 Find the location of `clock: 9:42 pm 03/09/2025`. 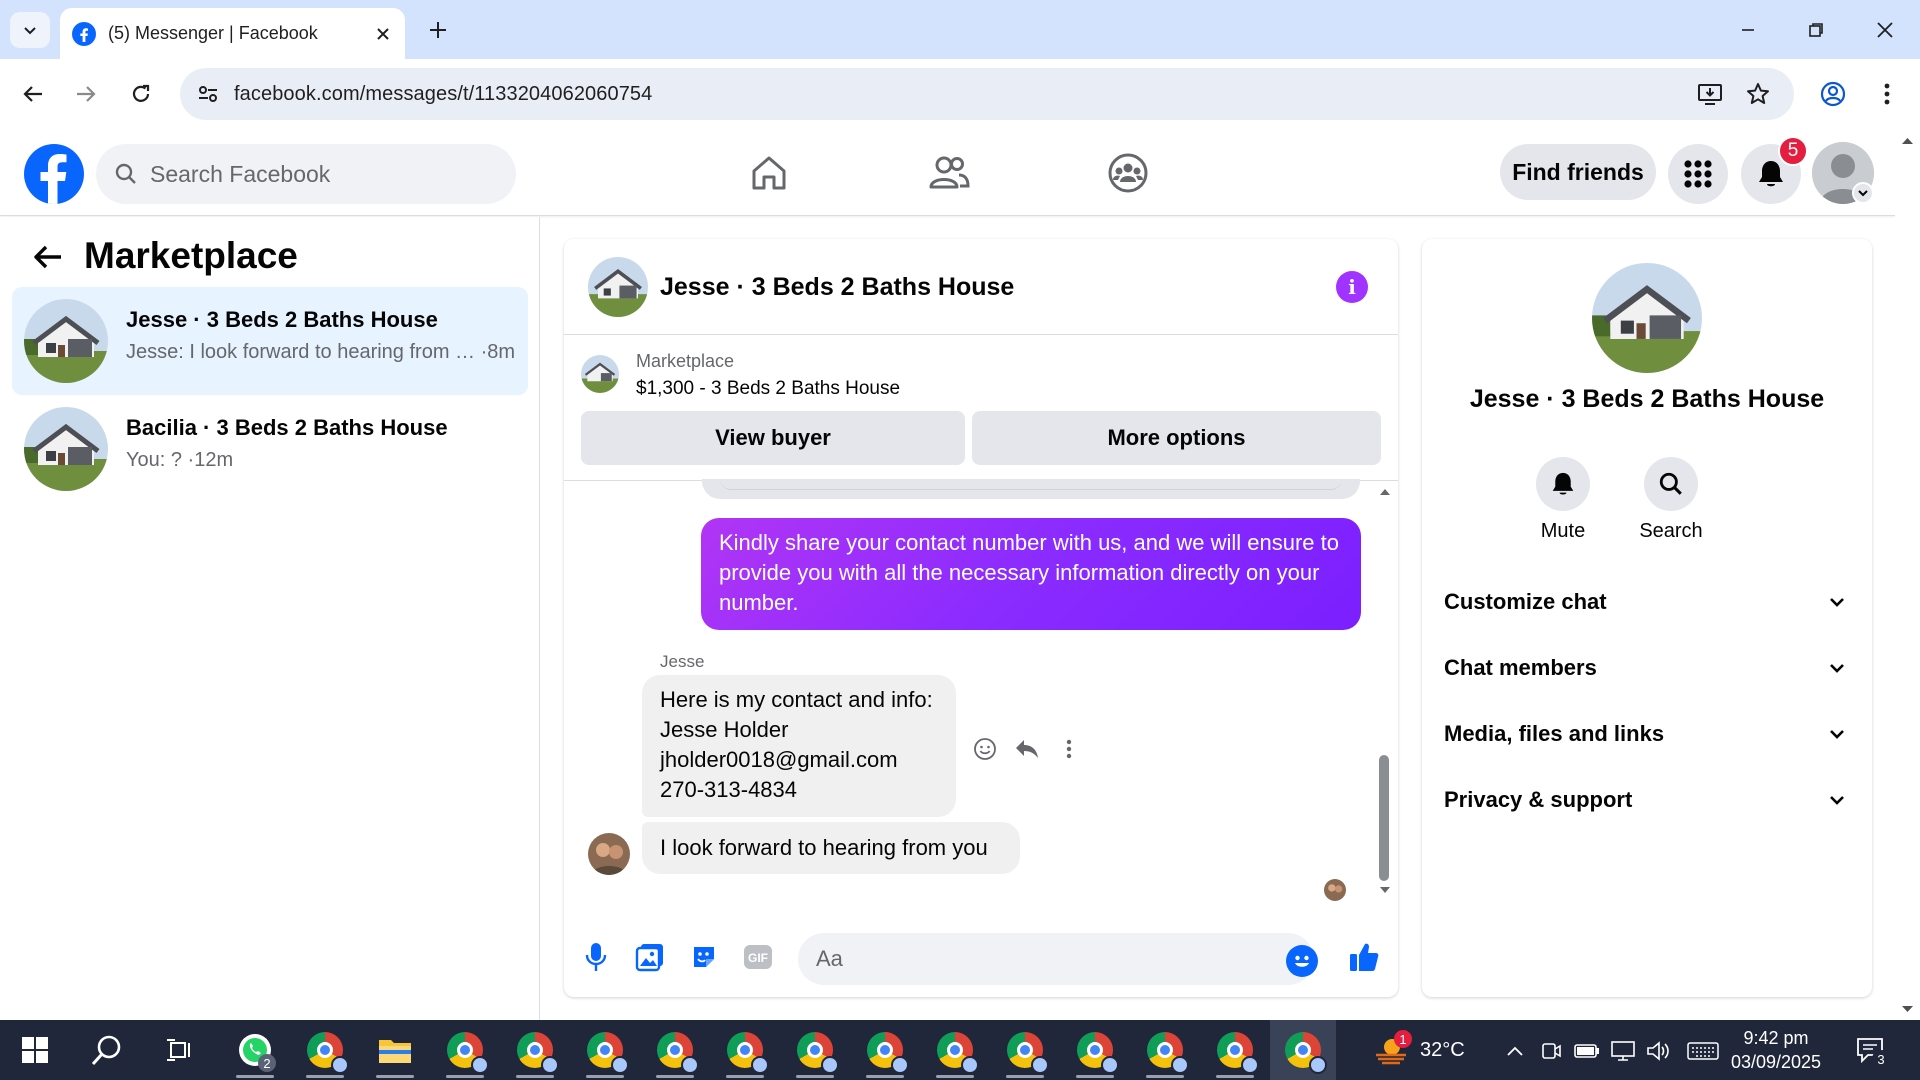

clock: 9:42 pm 03/09/2025 is located at coordinates (1776, 1050).